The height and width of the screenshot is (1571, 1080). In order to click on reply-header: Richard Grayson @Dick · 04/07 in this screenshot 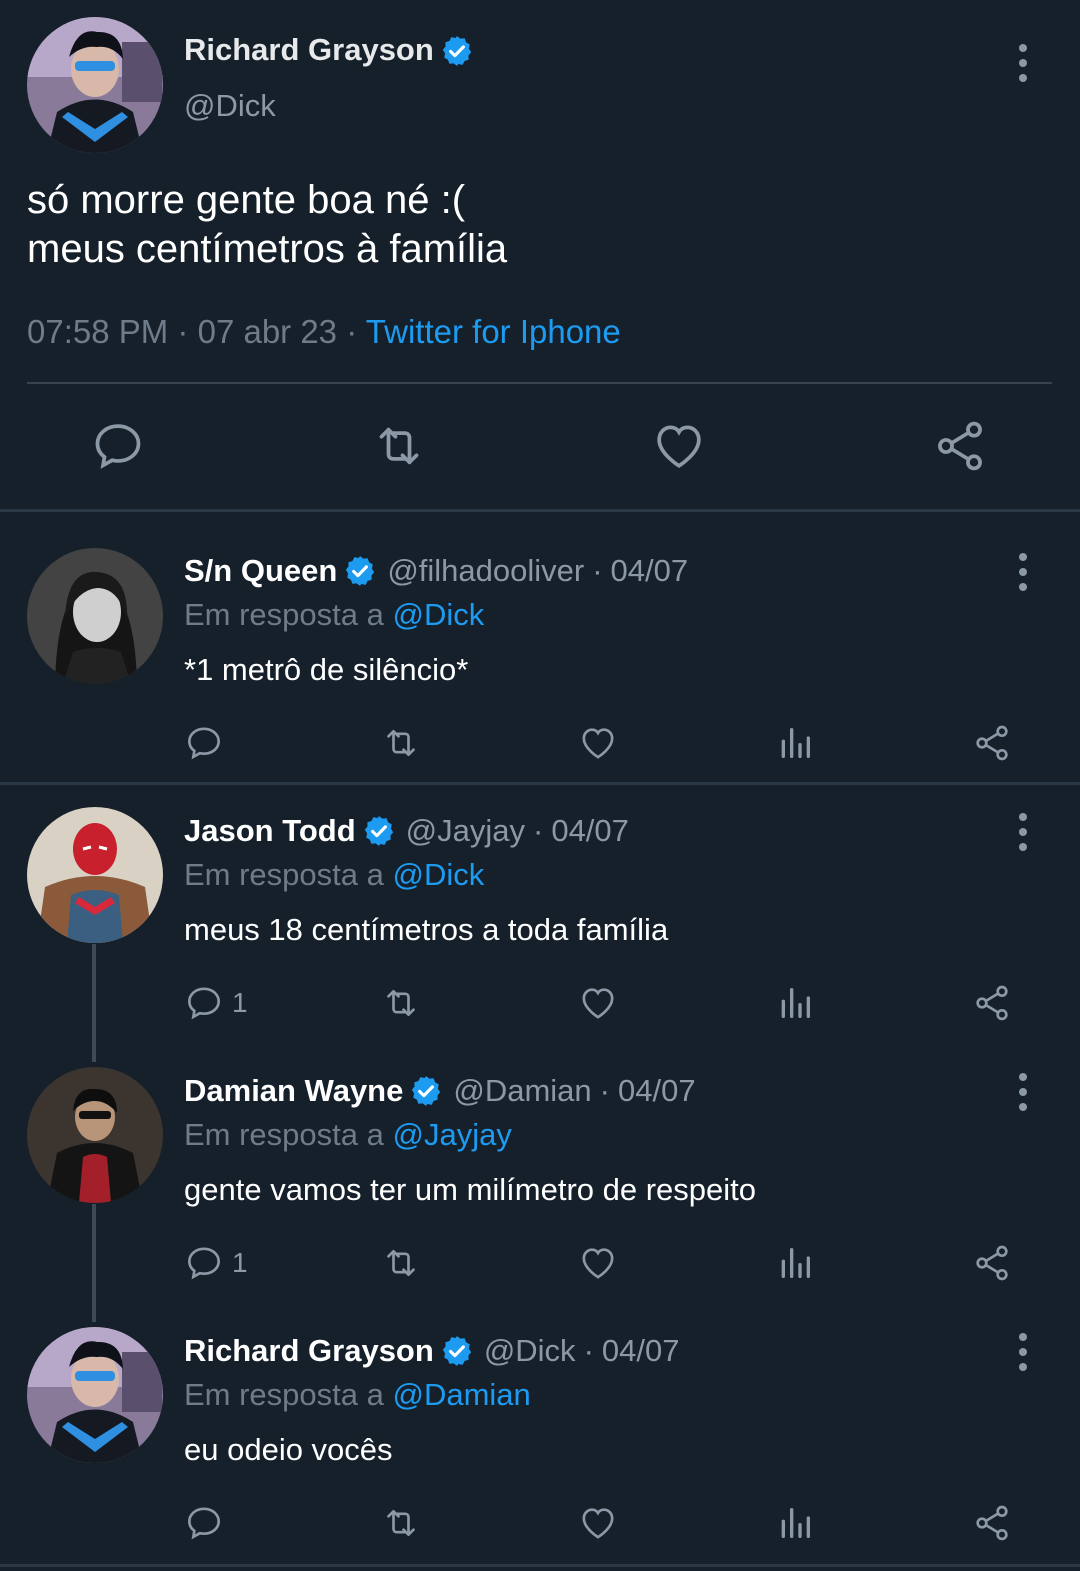, I will do `click(431, 1351)`.